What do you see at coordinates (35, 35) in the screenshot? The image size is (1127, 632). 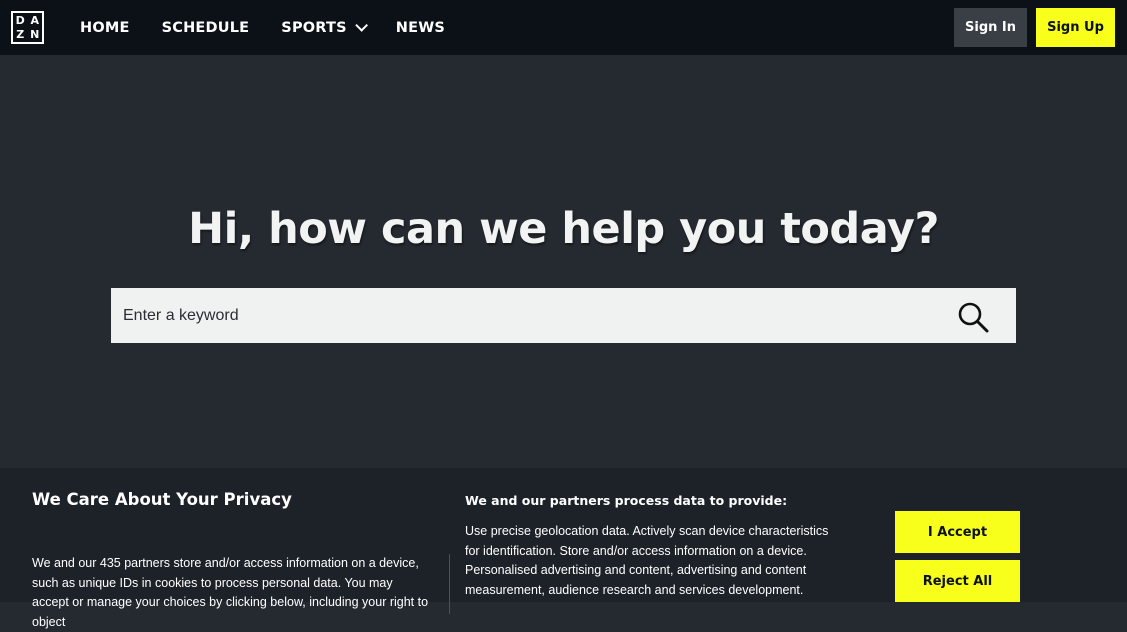 I see `logo-letter: N` at bounding box center [35, 35].